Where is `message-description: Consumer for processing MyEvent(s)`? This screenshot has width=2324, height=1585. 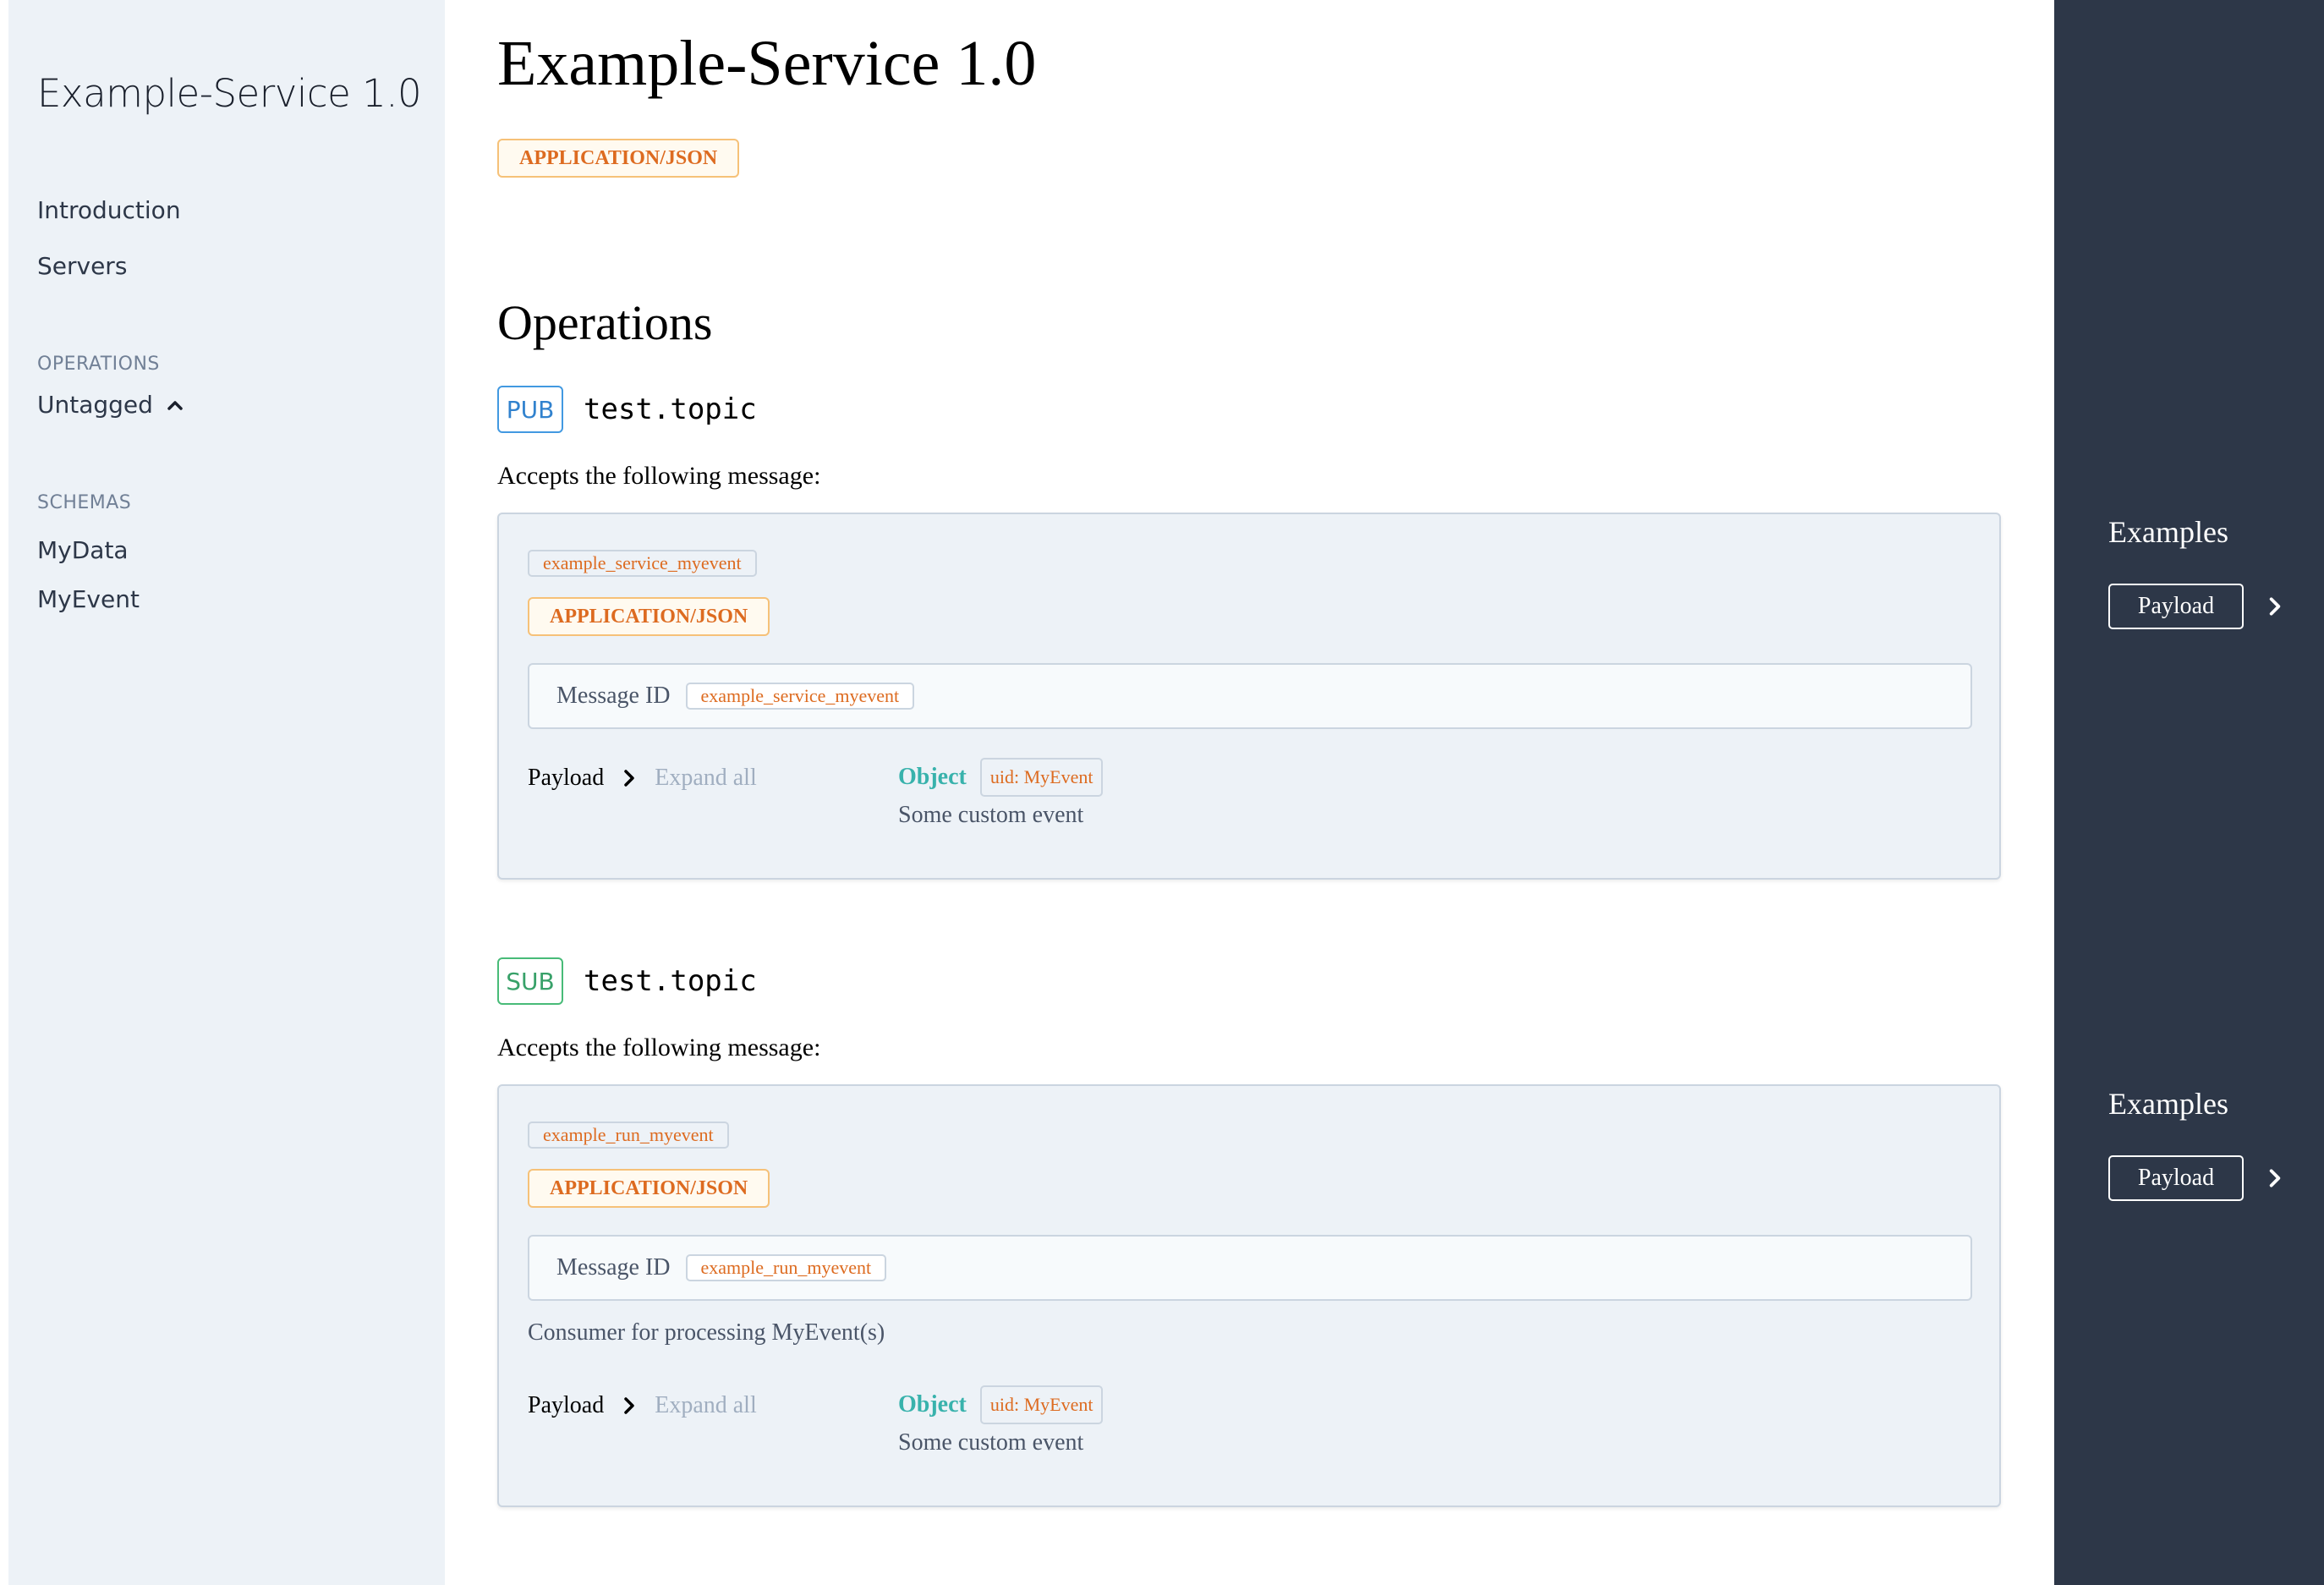 message-description: Consumer for processing MyEvent(s) is located at coordinates (706, 1332).